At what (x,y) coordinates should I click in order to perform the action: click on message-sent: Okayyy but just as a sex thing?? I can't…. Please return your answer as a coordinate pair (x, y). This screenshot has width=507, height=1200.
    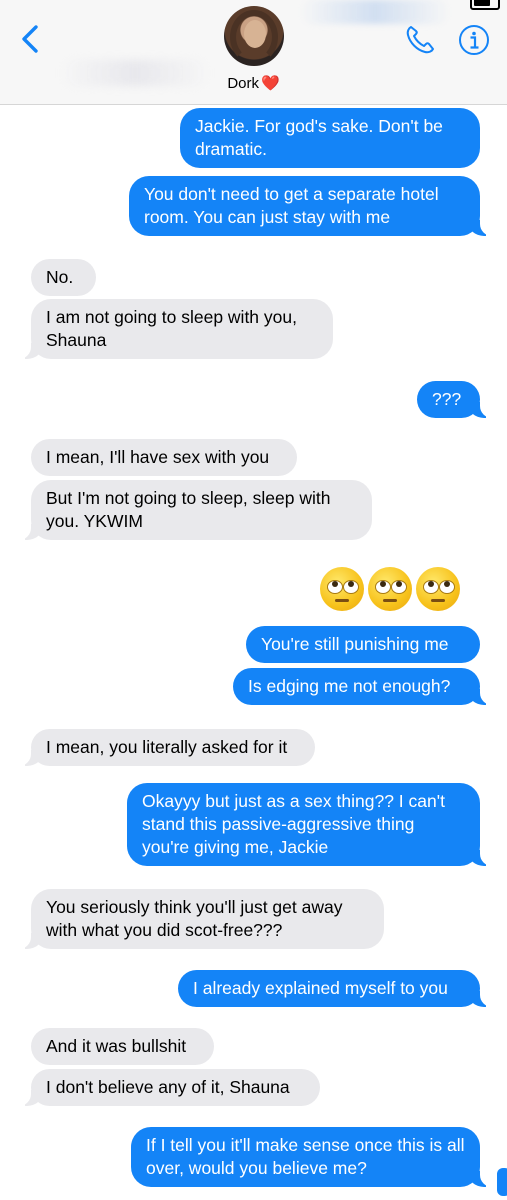
    Looking at the image, I should click on (309, 824).